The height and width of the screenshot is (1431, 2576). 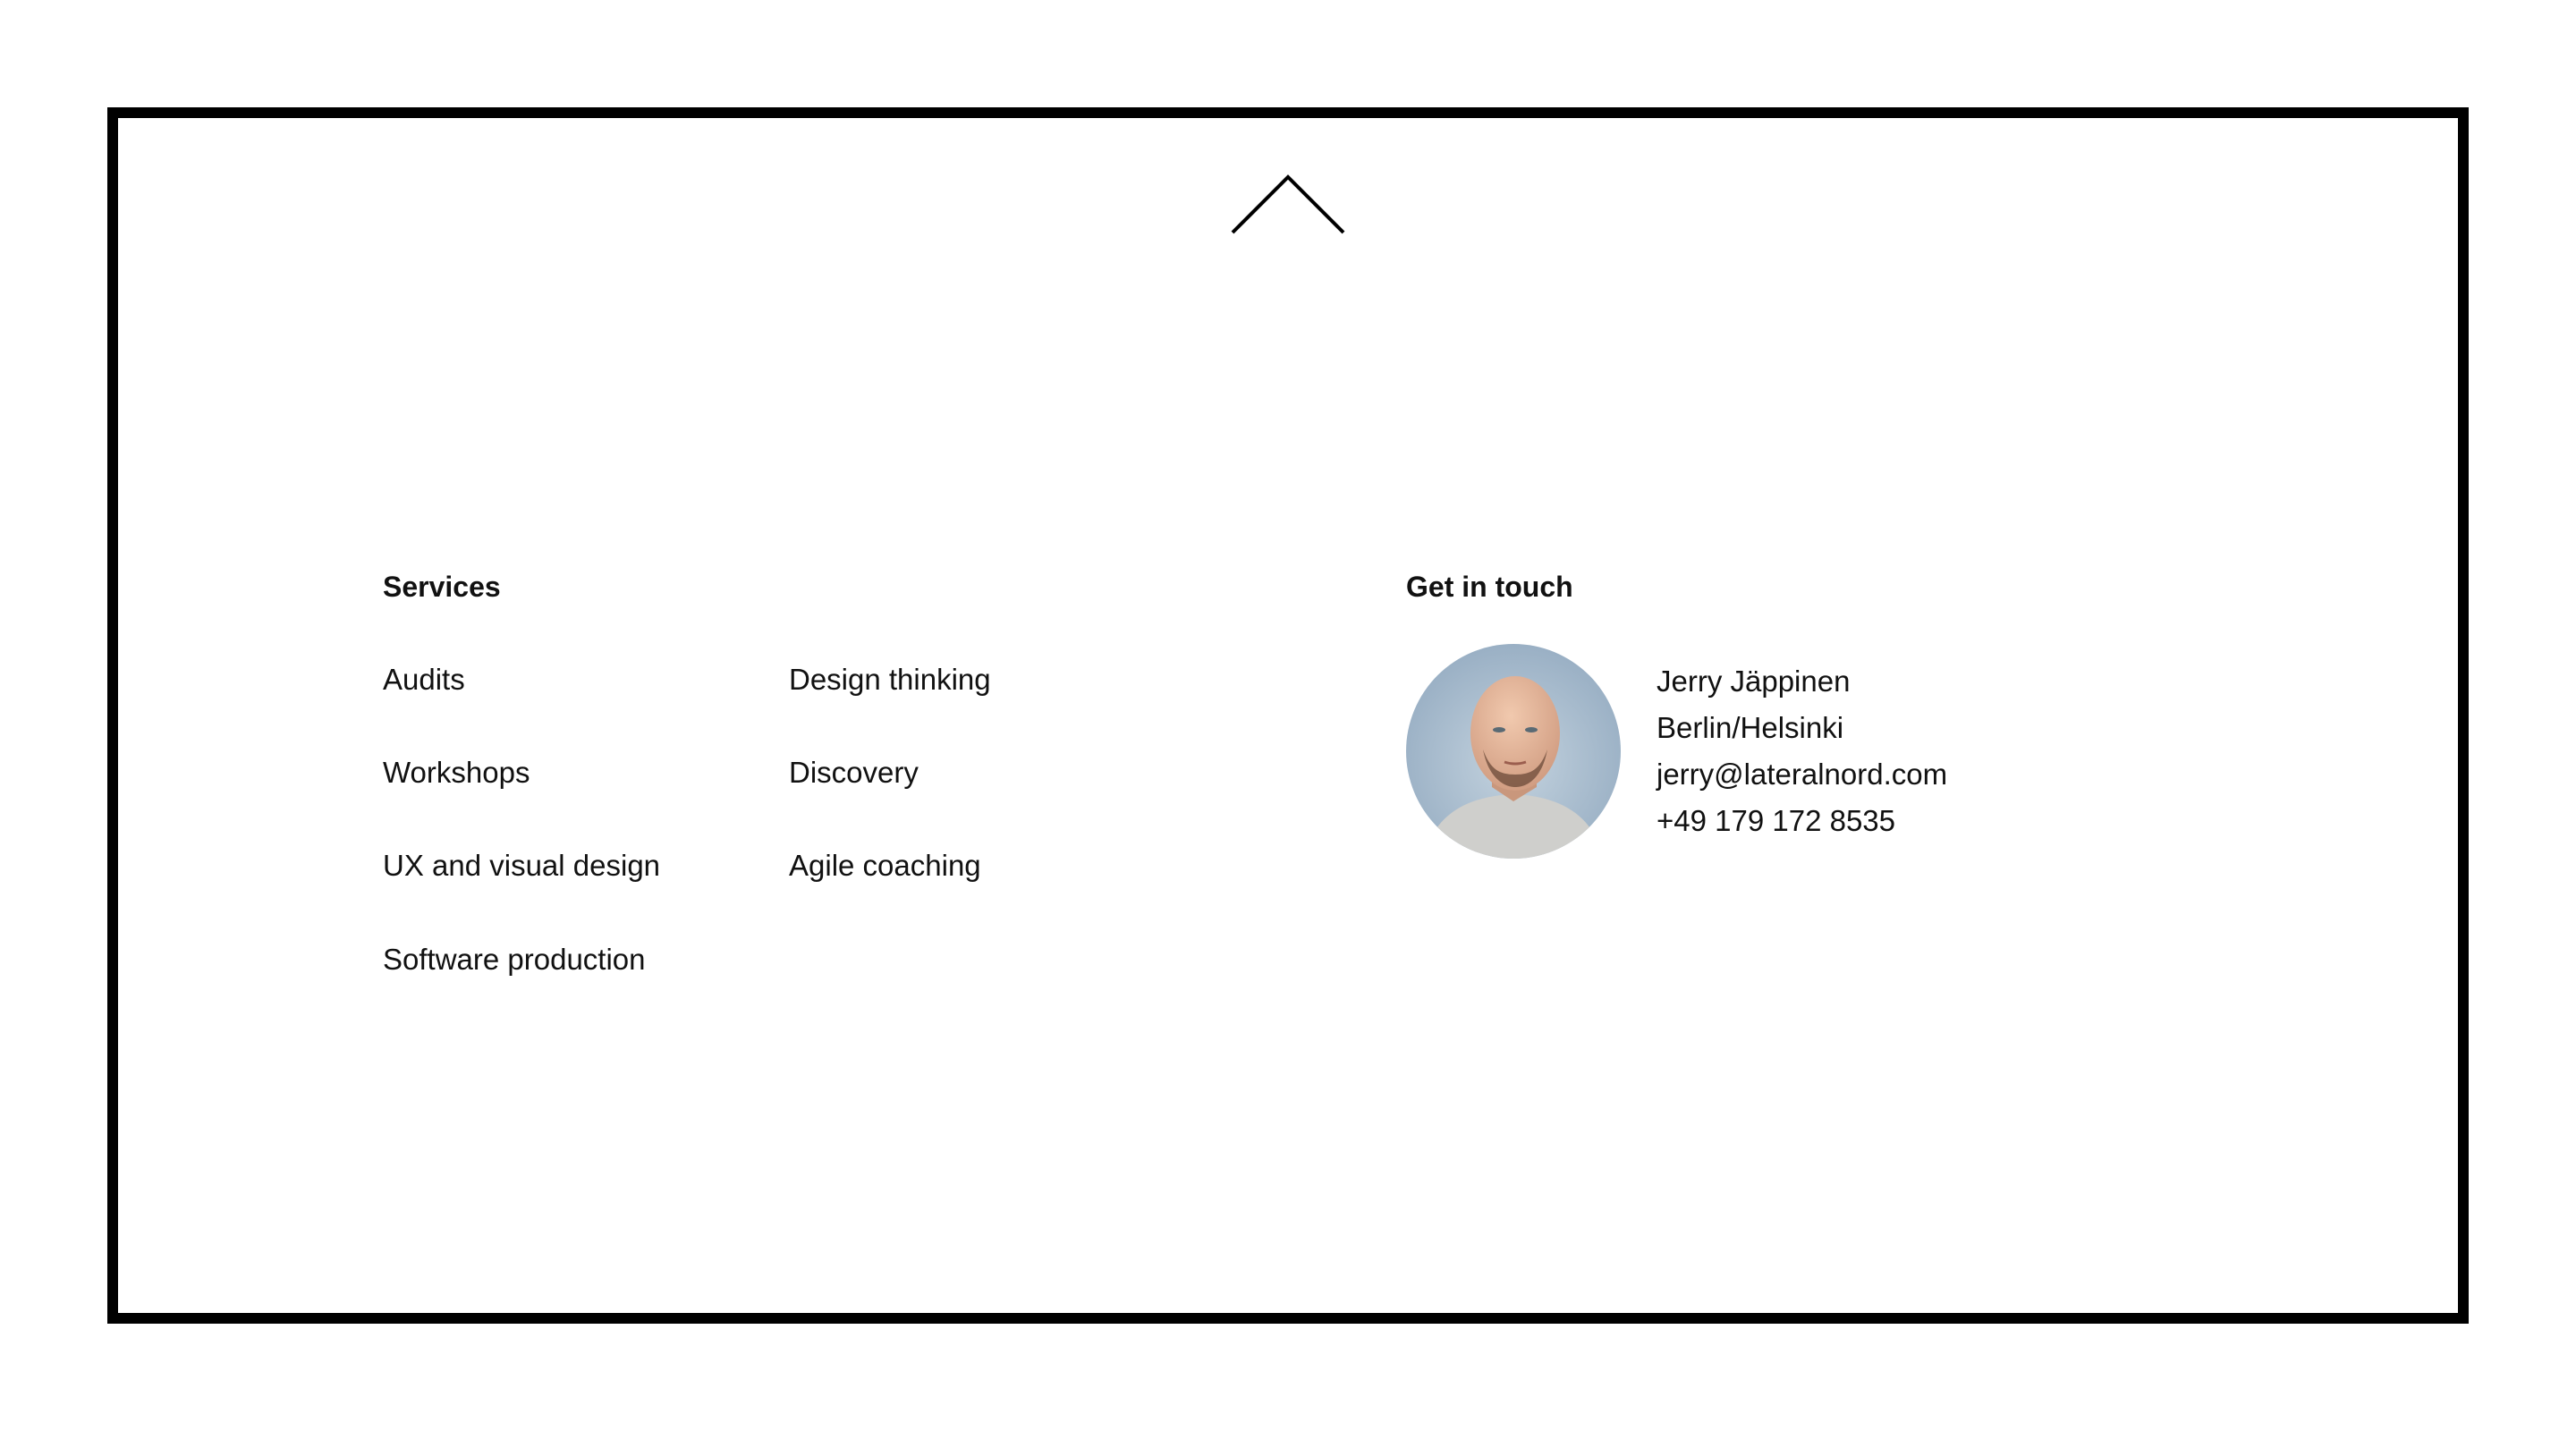 I want to click on service-design-thinking: Design thinking, so click(x=890, y=680).